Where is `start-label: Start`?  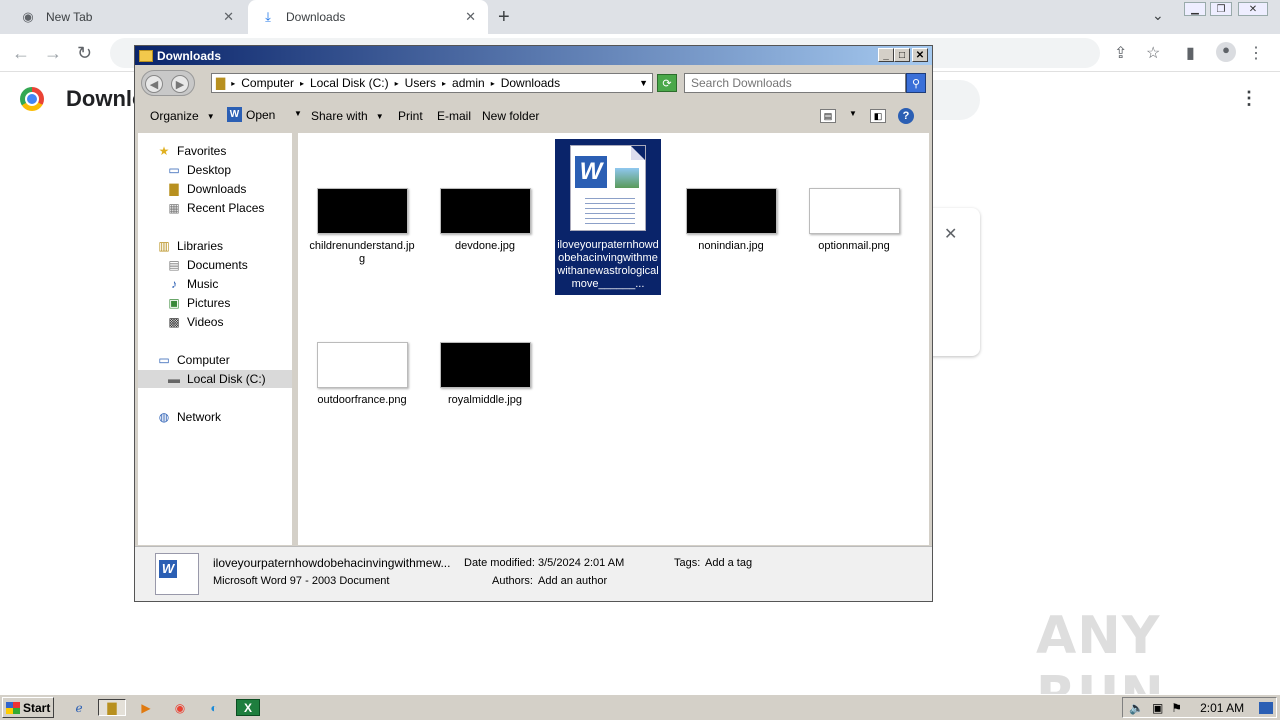 start-label: Start is located at coordinates (37, 707).